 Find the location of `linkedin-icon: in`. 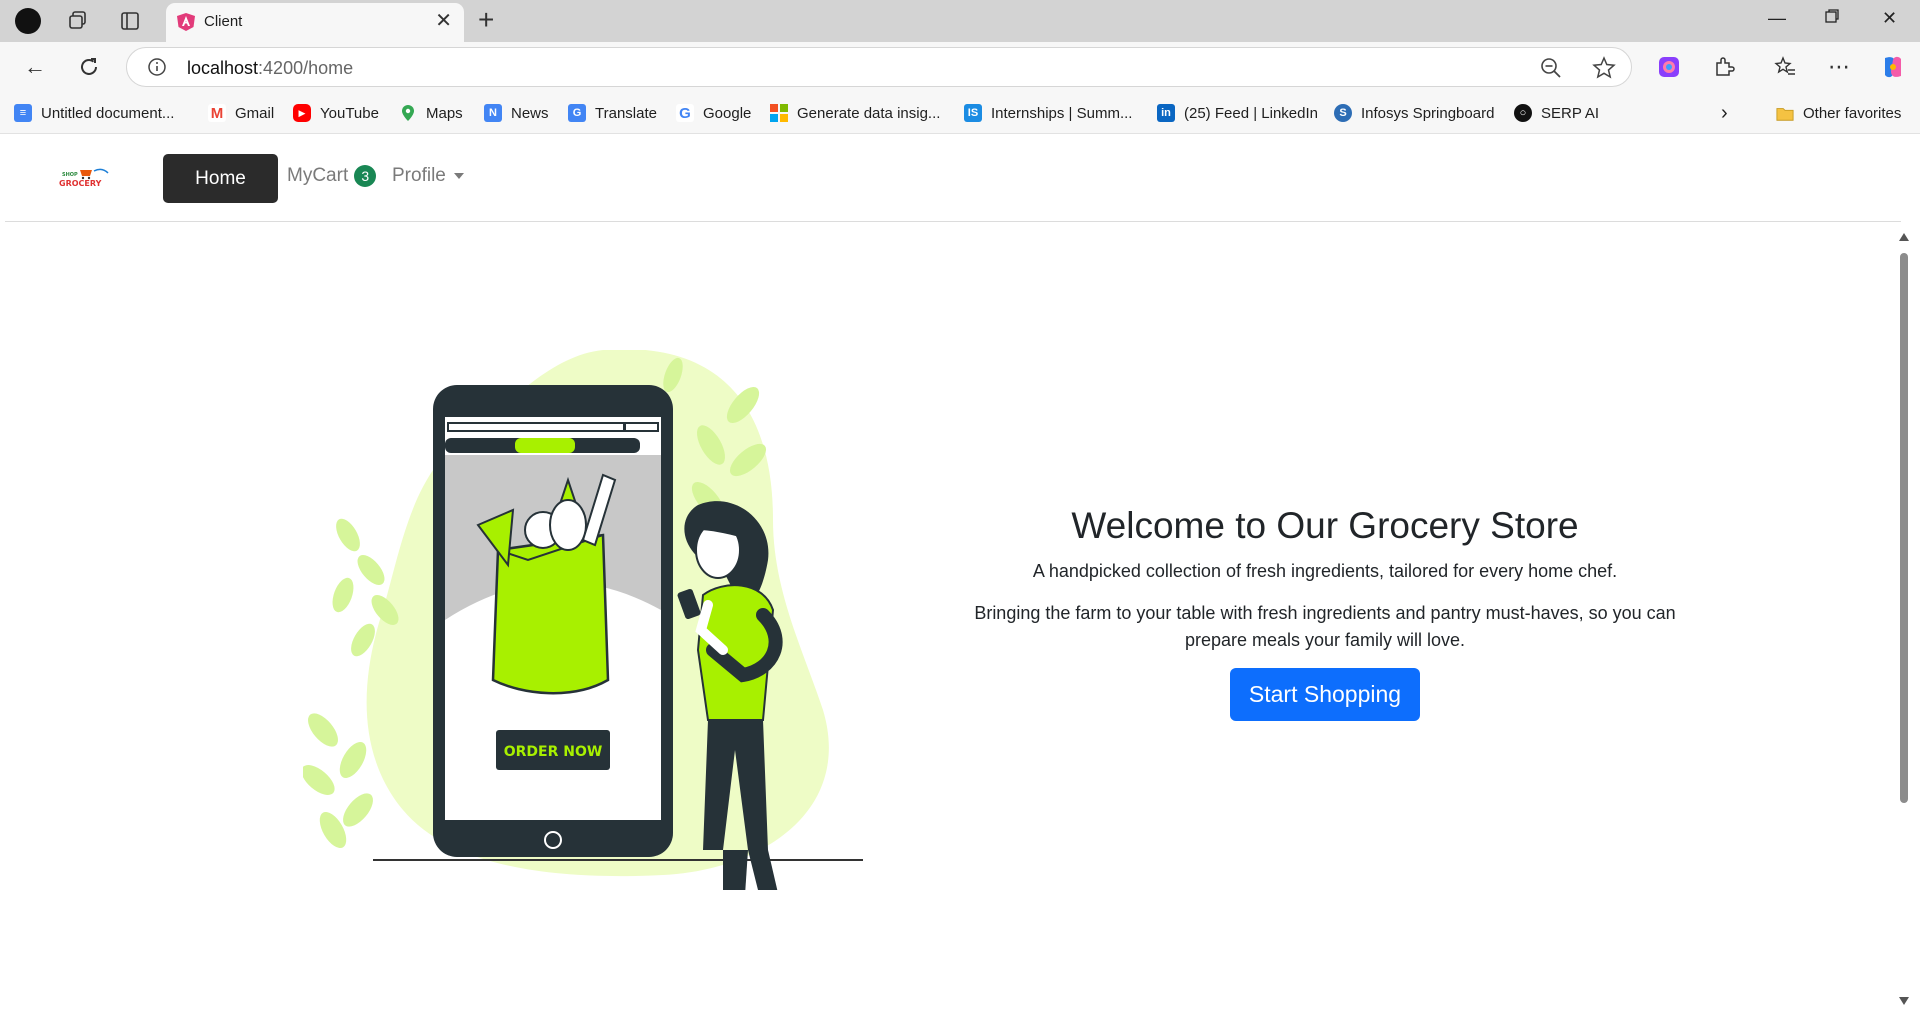

linkedin-icon: in is located at coordinates (1166, 113).